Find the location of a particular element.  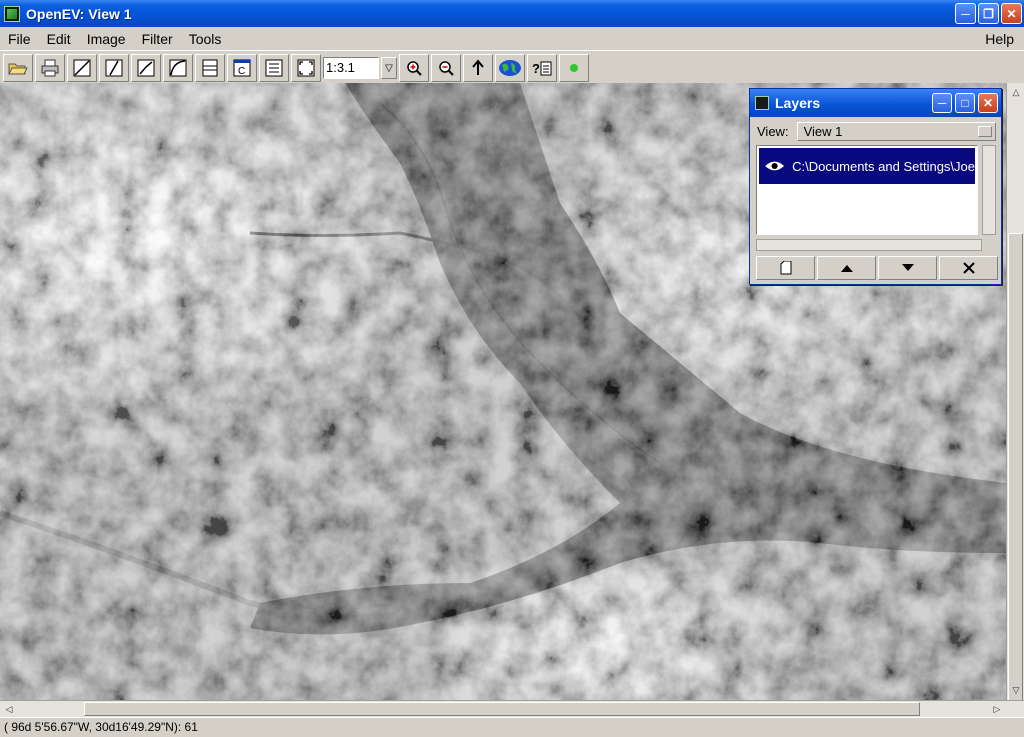

help-icon: ? is located at coordinates (542, 68).